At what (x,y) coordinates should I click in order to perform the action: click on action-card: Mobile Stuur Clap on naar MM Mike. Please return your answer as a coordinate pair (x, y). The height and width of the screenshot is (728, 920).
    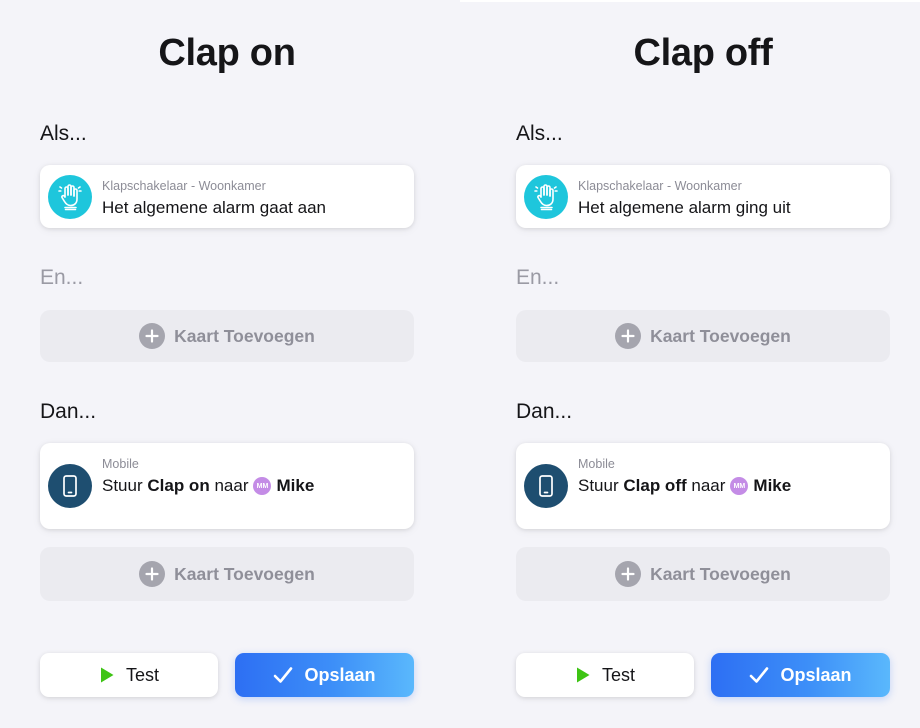
    Looking at the image, I should click on (227, 486).